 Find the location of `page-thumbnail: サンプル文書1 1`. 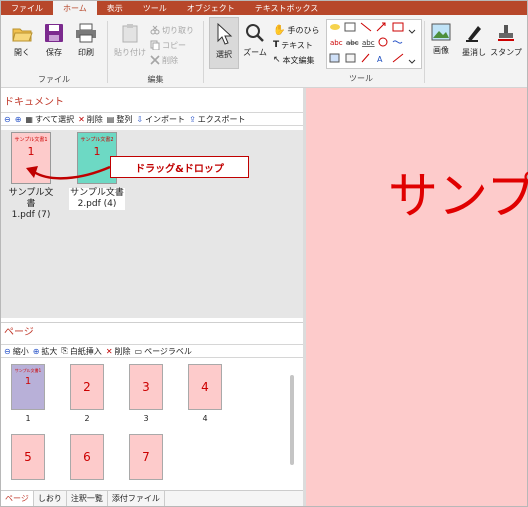

page-thumbnail: サンプル文書1 1 is located at coordinates (28, 387).